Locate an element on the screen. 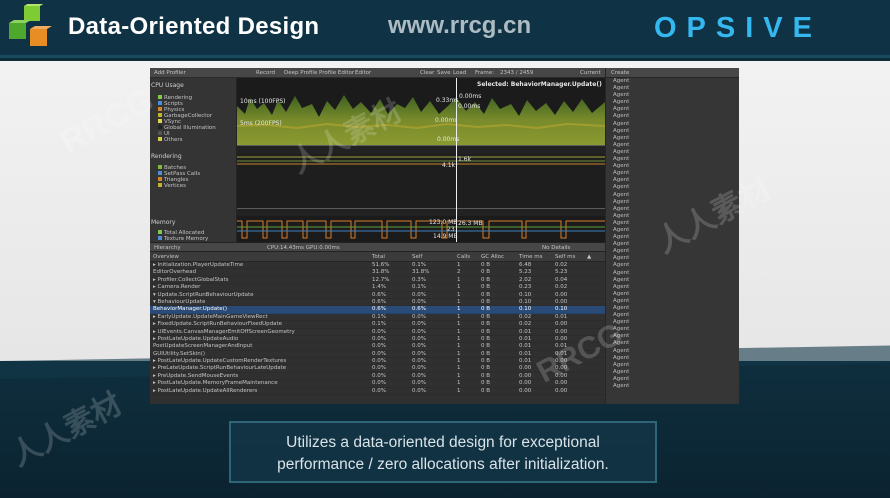 The image size is (890, 498). create-dropdown: Create is located at coordinates (620, 73).